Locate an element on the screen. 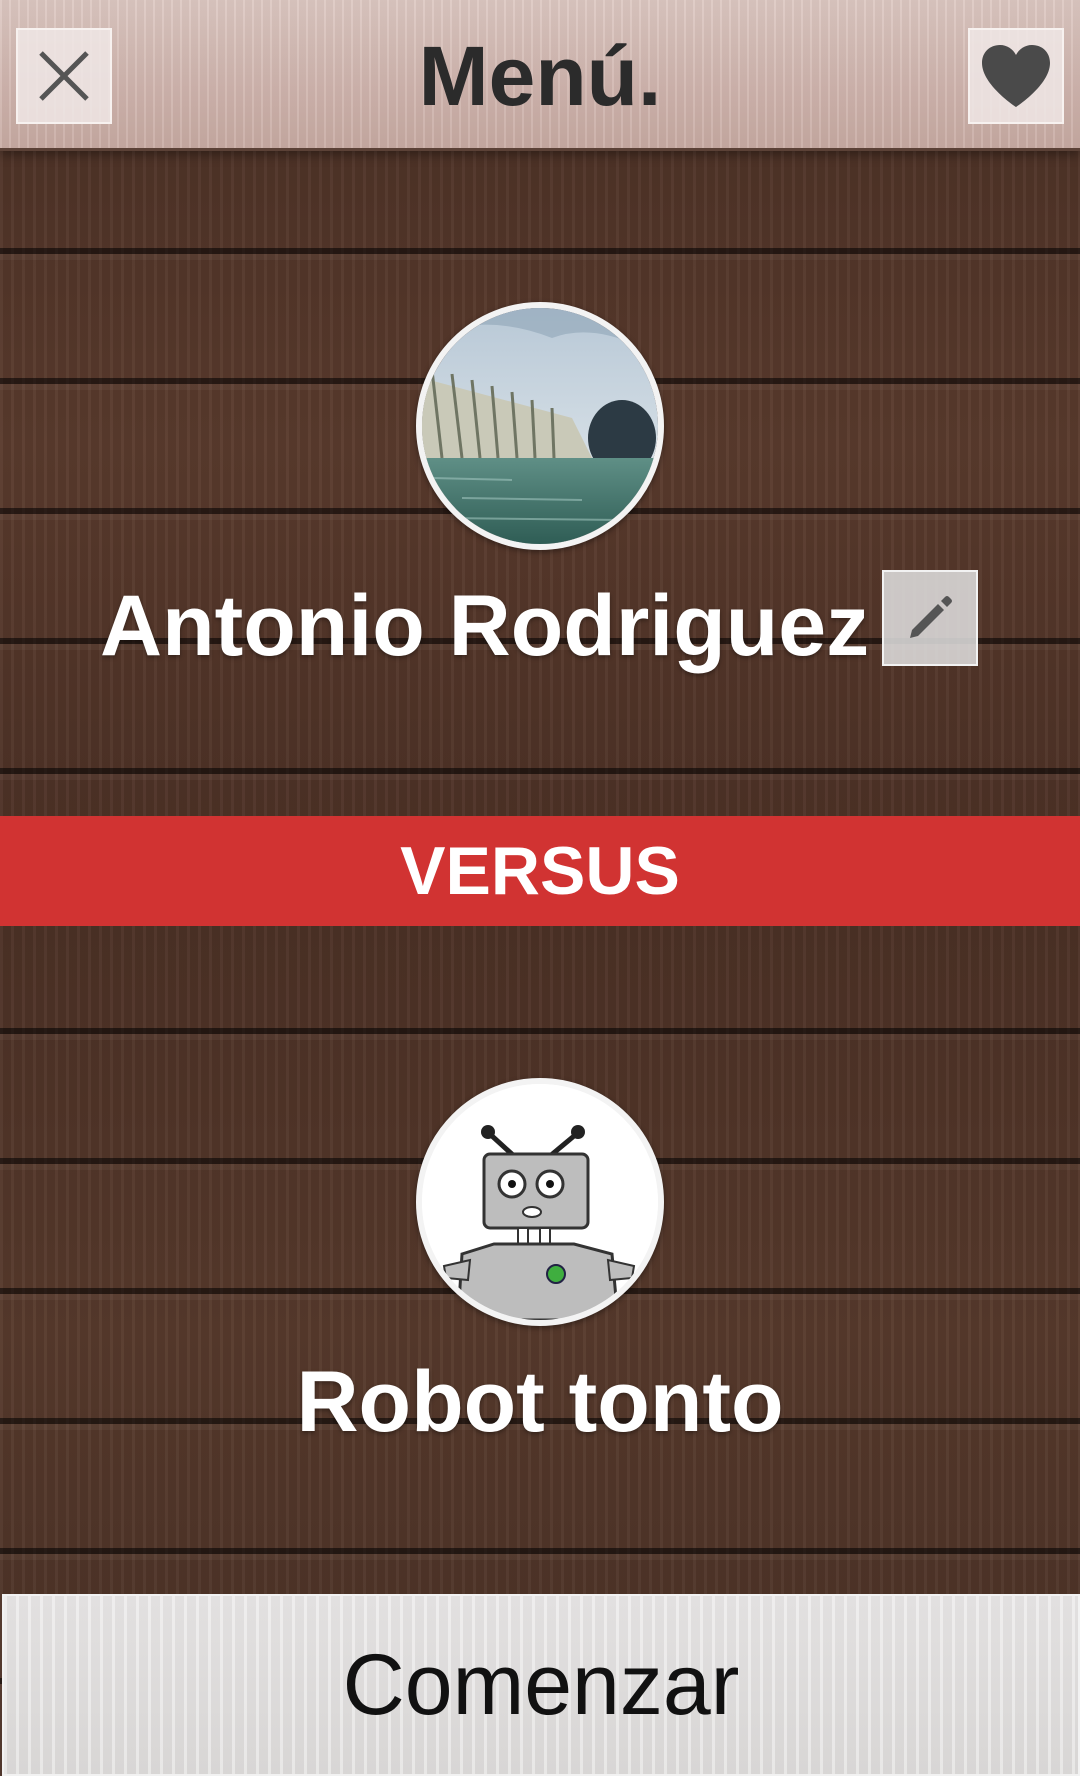 Image resolution: width=1080 pixels, height=1776 pixels. page-title: Menú. is located at coordinates (540, 76).